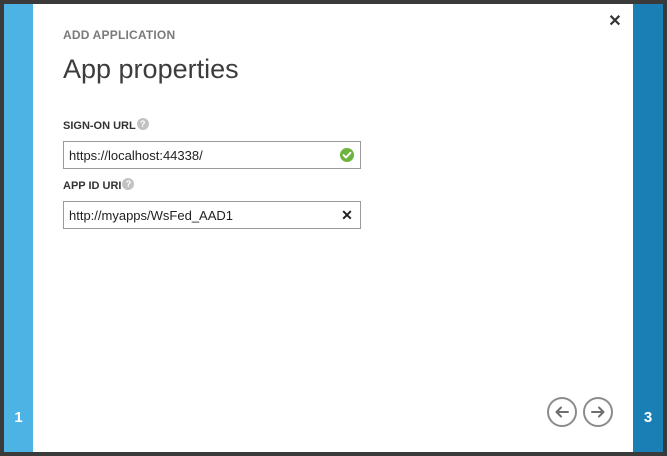 The image size is (667, 456). What do you see at coordinates (347, 215) in the screenshot?
I see `clear-icon: ✕` at bounding box center [347, 215].